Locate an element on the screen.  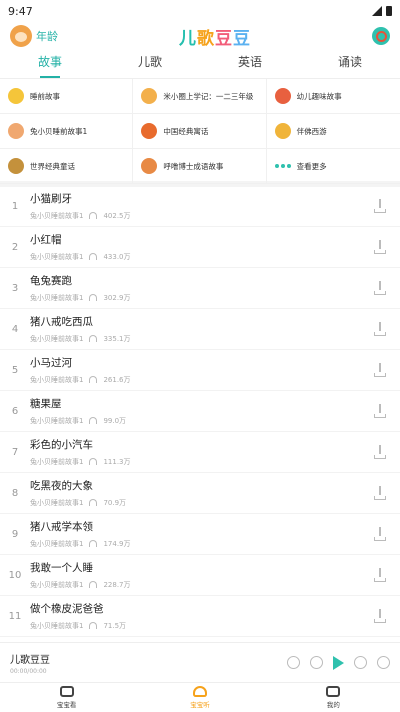
mini-player: 儿歌豆豆 00:00/00:00 is located at coordinates (200, 662).